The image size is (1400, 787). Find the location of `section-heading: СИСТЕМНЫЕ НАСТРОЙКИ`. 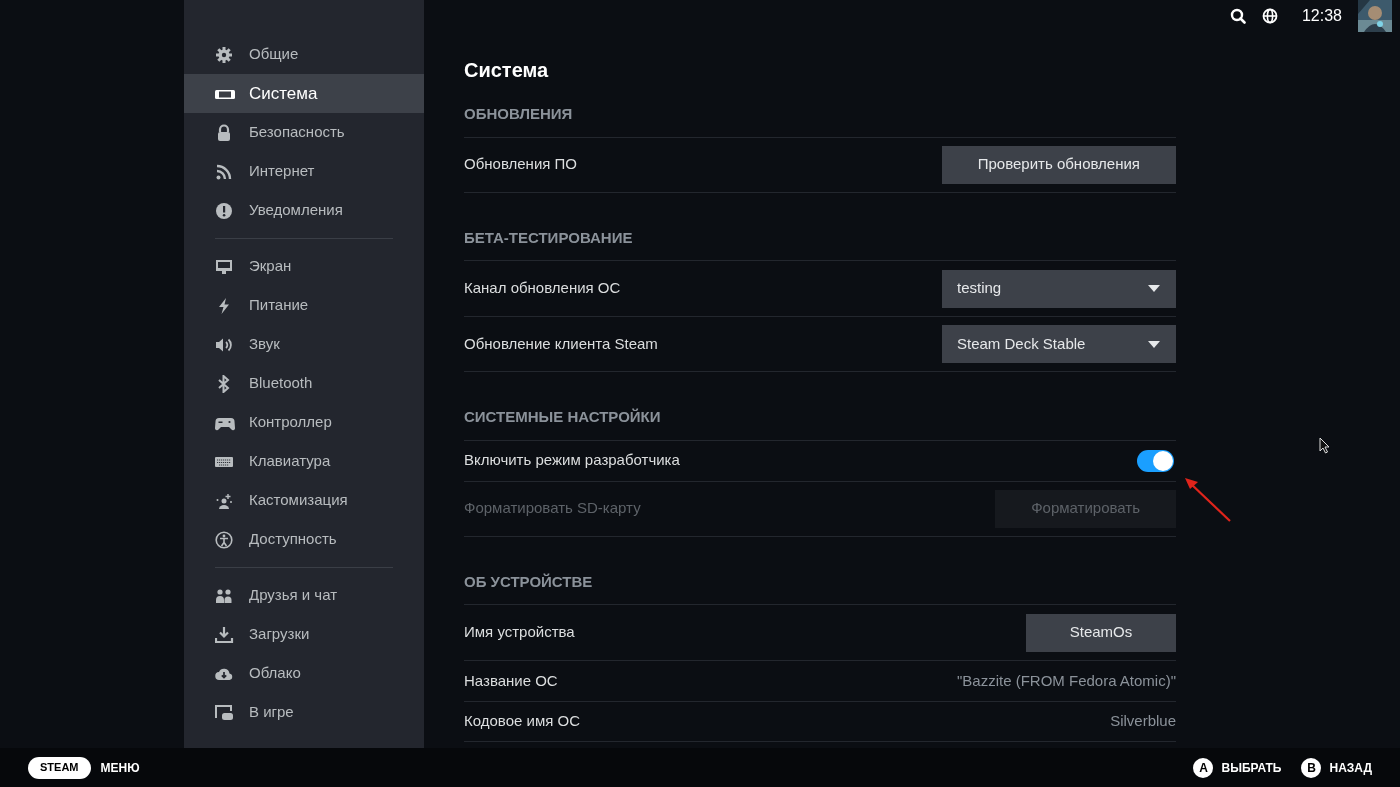

section-heading: СИСТЕМНЫЕ НАСТРОЙКИ is located at coordinates (563, 417).